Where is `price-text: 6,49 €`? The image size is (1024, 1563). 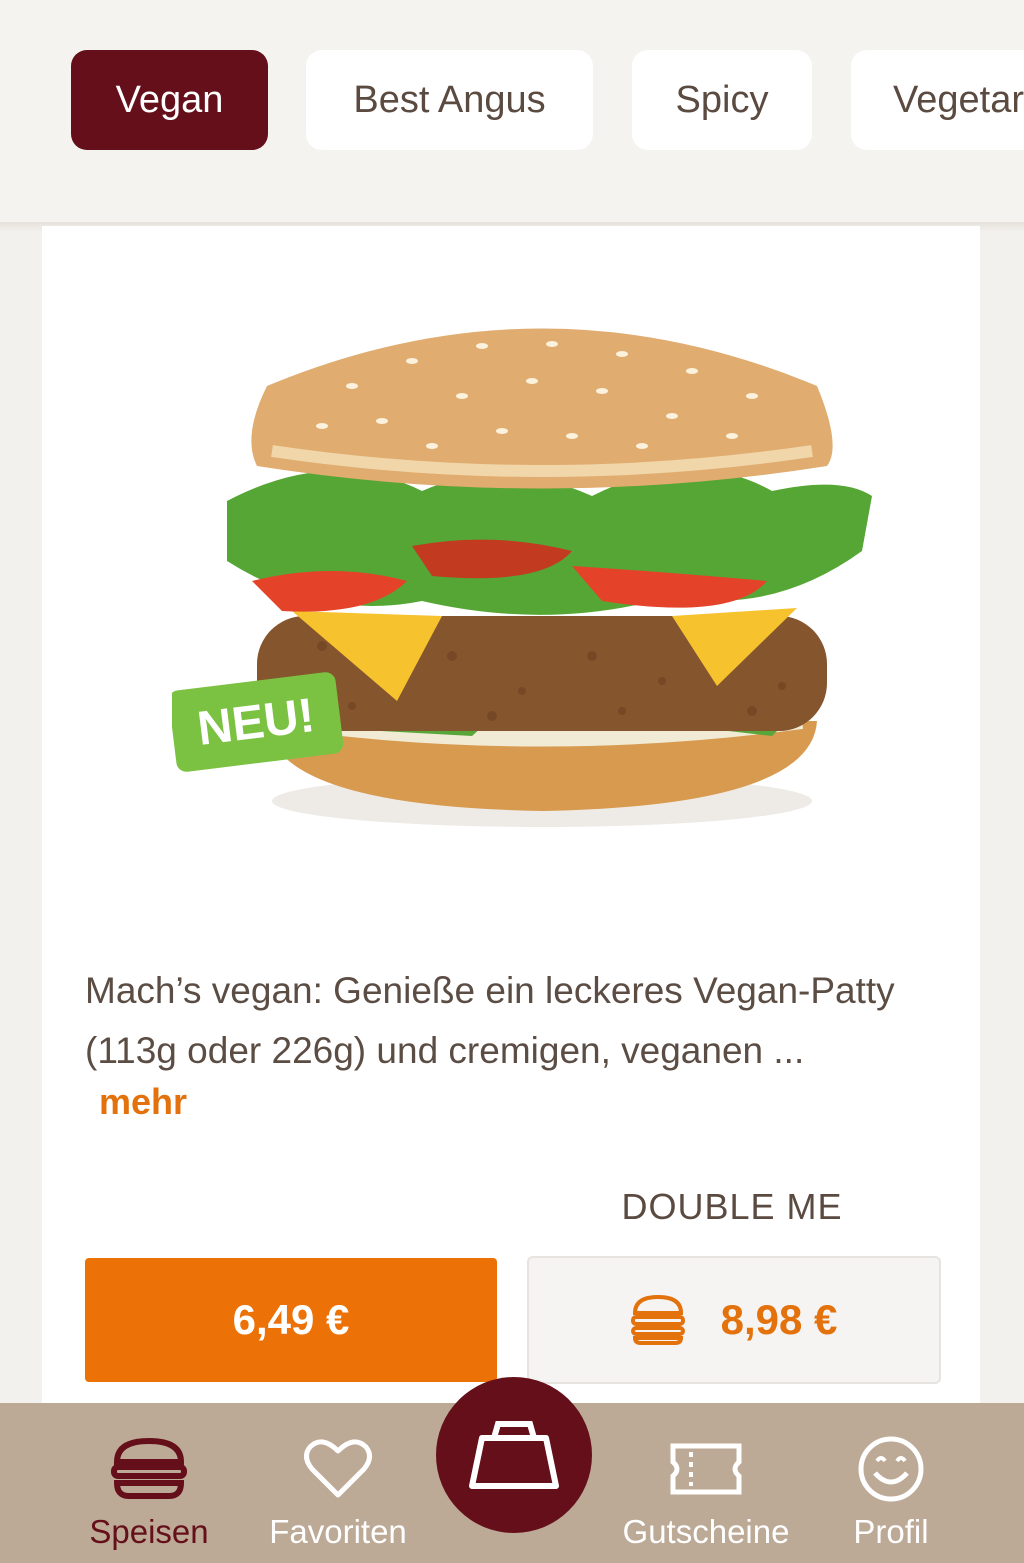
price-text: 6,49 € is located at coordinates (291, 1319).